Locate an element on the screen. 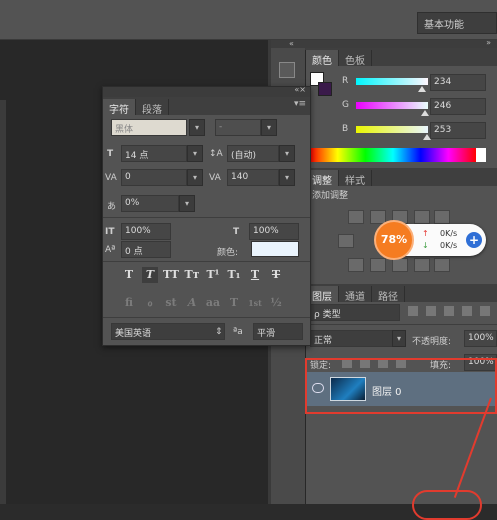 This screenshot has height=520, width=497. all-caps-button: TT is located at coordinates (171, 275).